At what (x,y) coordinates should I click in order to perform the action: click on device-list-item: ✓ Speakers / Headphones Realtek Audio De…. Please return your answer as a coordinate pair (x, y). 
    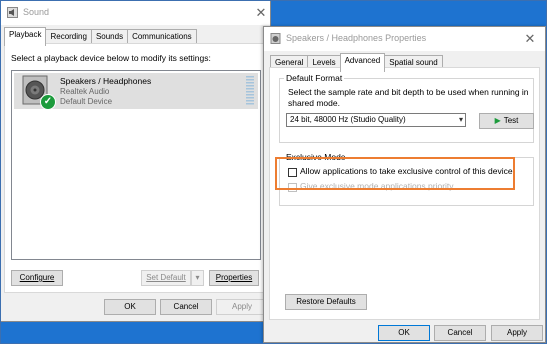
    Looking at the image, I should click on (136, 91).